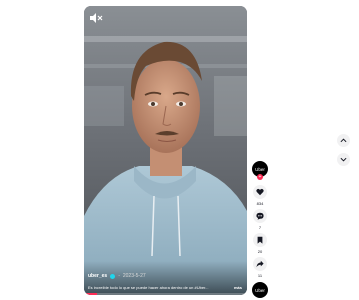  What do you see at coordinates (97, 276) in the screenshot?
I see `username-link: uber_es` at bounding box center [97, 276].